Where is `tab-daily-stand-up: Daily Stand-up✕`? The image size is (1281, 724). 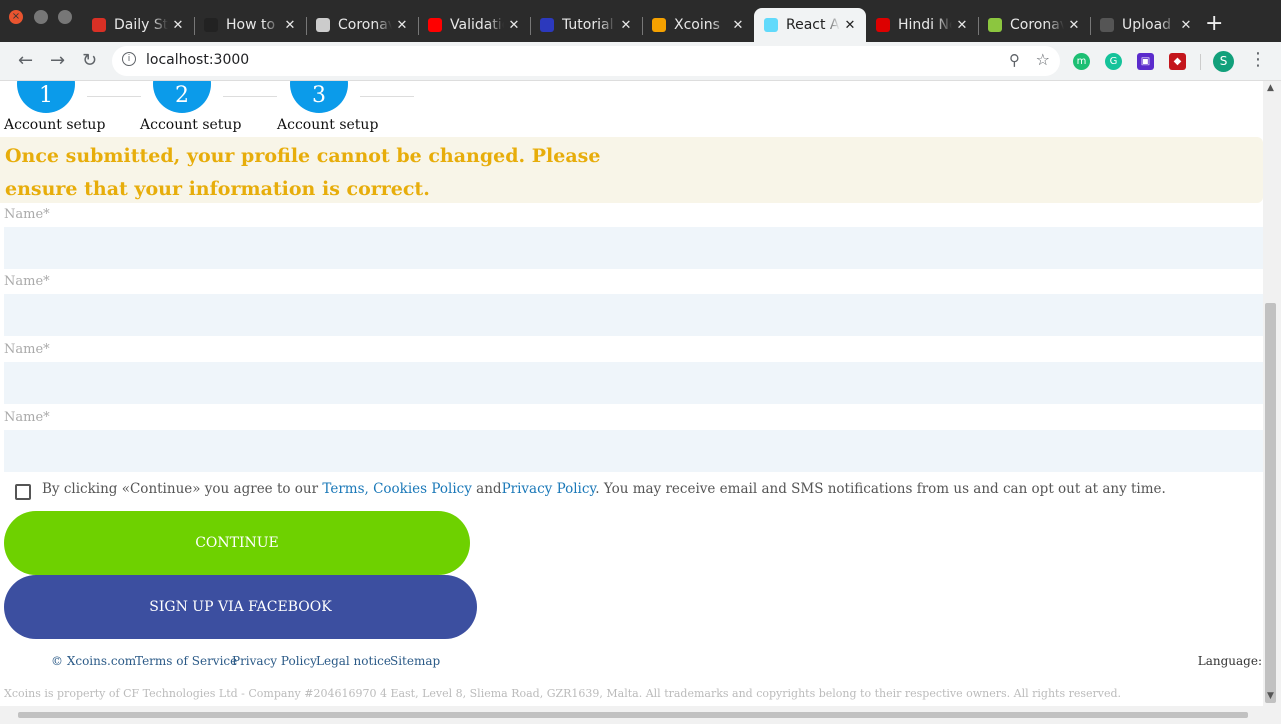 tab-daily-stand-up: Daily Stand-up✕ is located at coordinates (138, 25).